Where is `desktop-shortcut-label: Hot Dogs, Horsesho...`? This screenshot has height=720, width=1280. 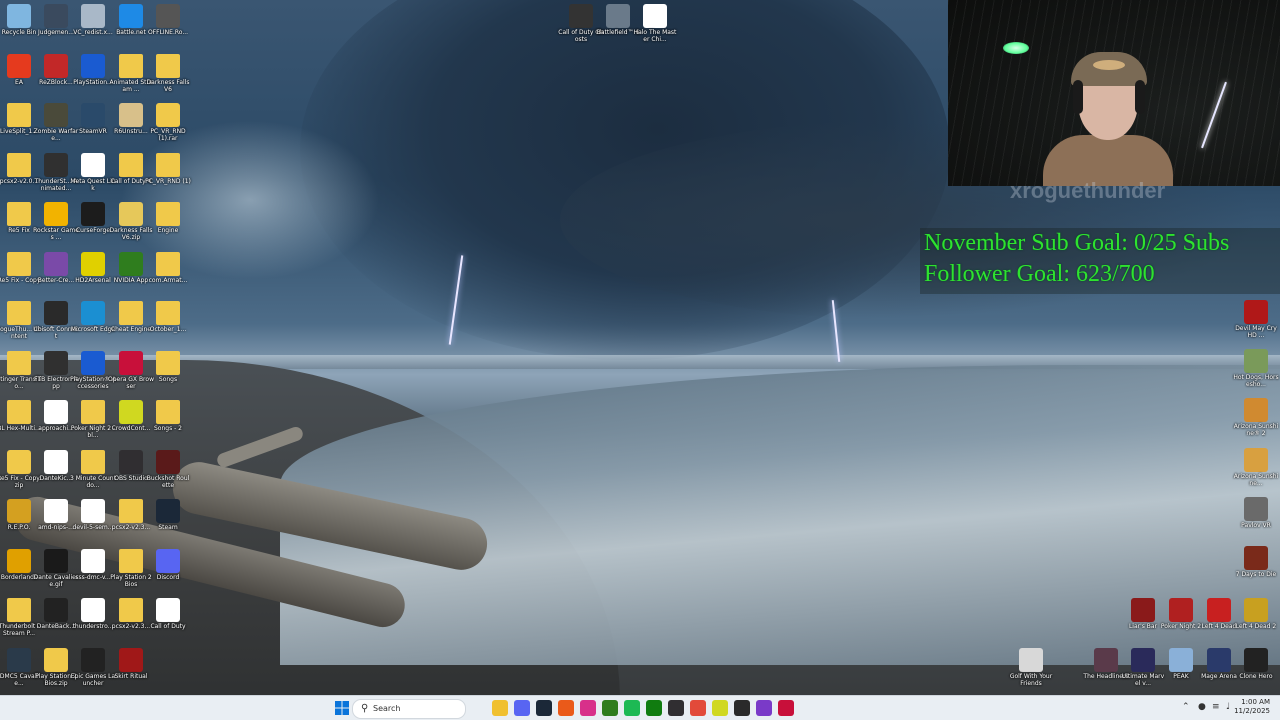 desktop-shortcut-label: Hot Dogs, Horsesho... is located at coordinates (1256, 381).